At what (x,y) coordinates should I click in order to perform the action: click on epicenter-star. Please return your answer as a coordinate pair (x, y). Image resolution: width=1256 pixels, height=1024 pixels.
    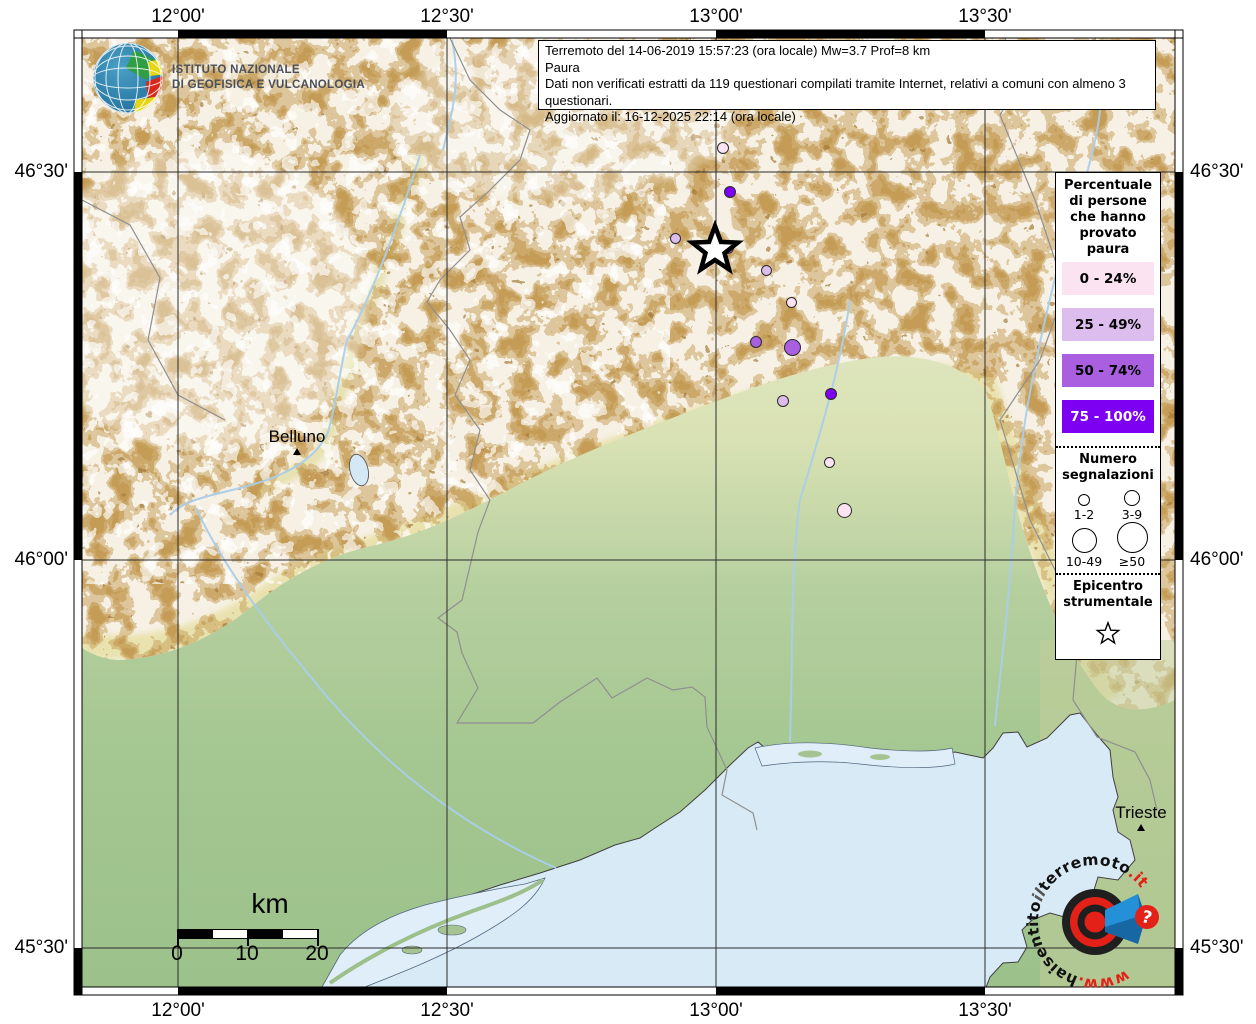
    Looking at the image, I should click on (715, 247).